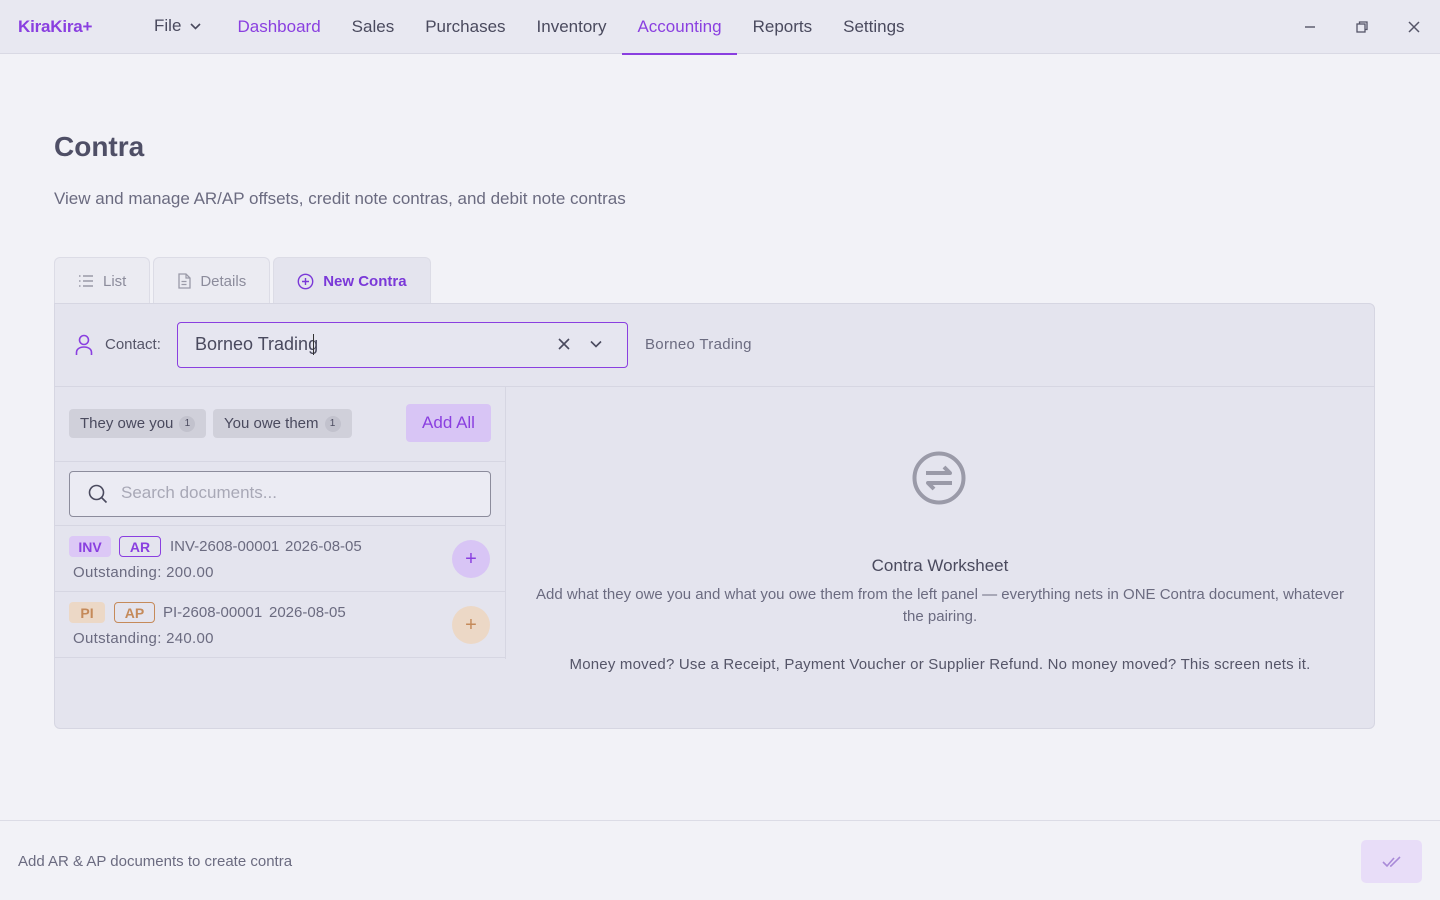 This screenshot has width=1440, height=900. I want to click on contact-label: Contact:, so click(133, 344).